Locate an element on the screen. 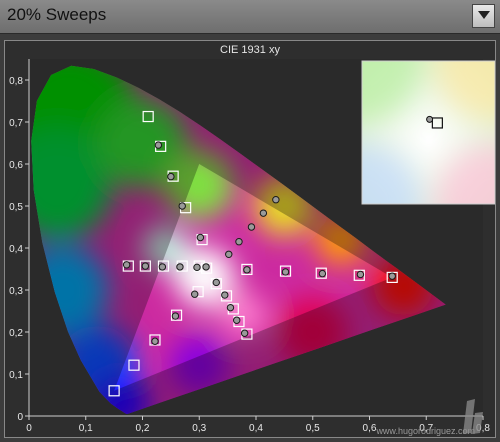  y-tick-label: 0,3 is located at coordinates (16, 291).